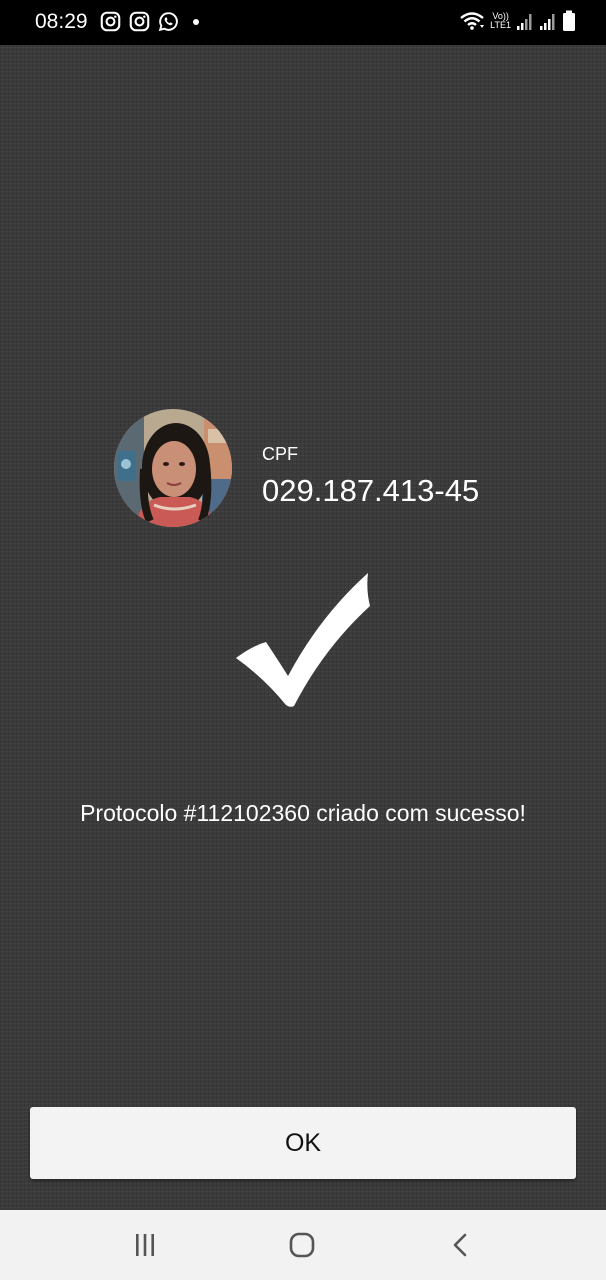 The height and width of the screenshot is (1280, 606). Describe the element at coordinates (280, 454) in the screenshot. I see `cpf-label: CPF` at that location.